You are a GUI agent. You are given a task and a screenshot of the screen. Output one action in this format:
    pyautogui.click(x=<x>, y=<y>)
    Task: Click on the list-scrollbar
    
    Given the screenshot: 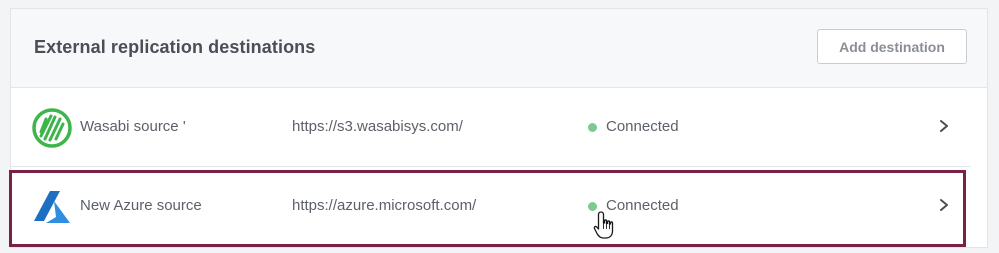 What is the action you would take?
    pyautogui.click(x=986, y=172)
    